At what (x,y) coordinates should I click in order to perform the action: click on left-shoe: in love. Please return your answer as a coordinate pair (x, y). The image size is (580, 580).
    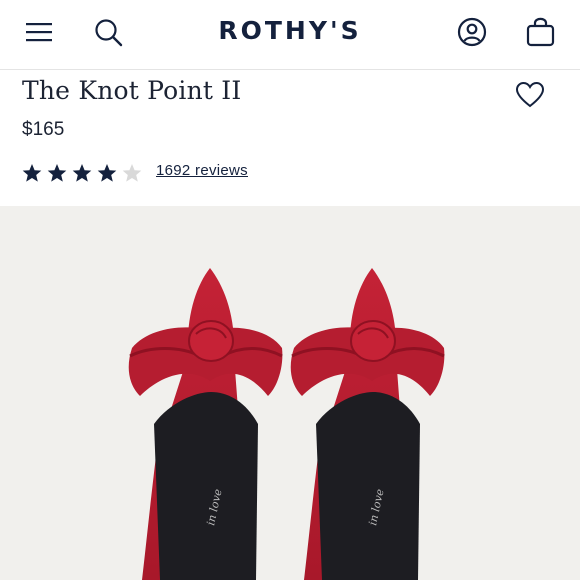
    Looking at the image, I should click on (205, 424).